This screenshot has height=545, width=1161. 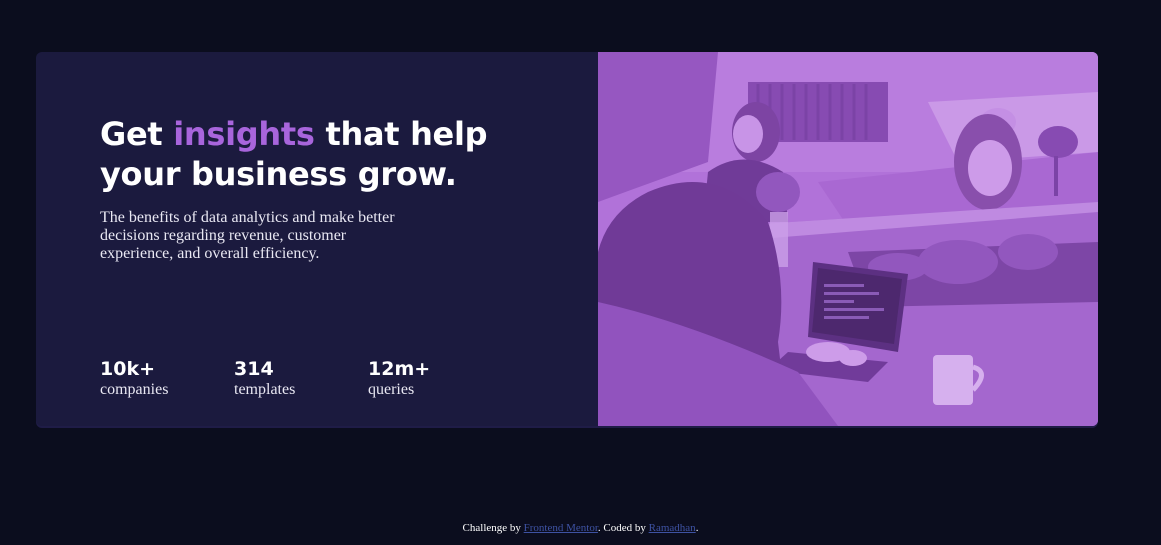 I want to click on stat-templates: 314 templates, so click(x=301, y=379).